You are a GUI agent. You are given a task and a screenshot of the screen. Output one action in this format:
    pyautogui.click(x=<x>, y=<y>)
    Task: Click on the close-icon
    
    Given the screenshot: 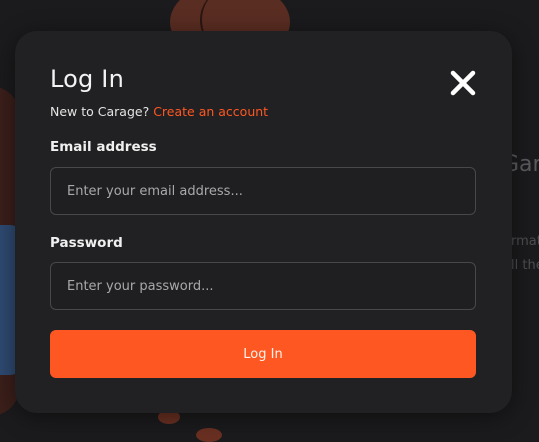 What is the action you would take?
    pyautogui.click(x=463, y=83)
    